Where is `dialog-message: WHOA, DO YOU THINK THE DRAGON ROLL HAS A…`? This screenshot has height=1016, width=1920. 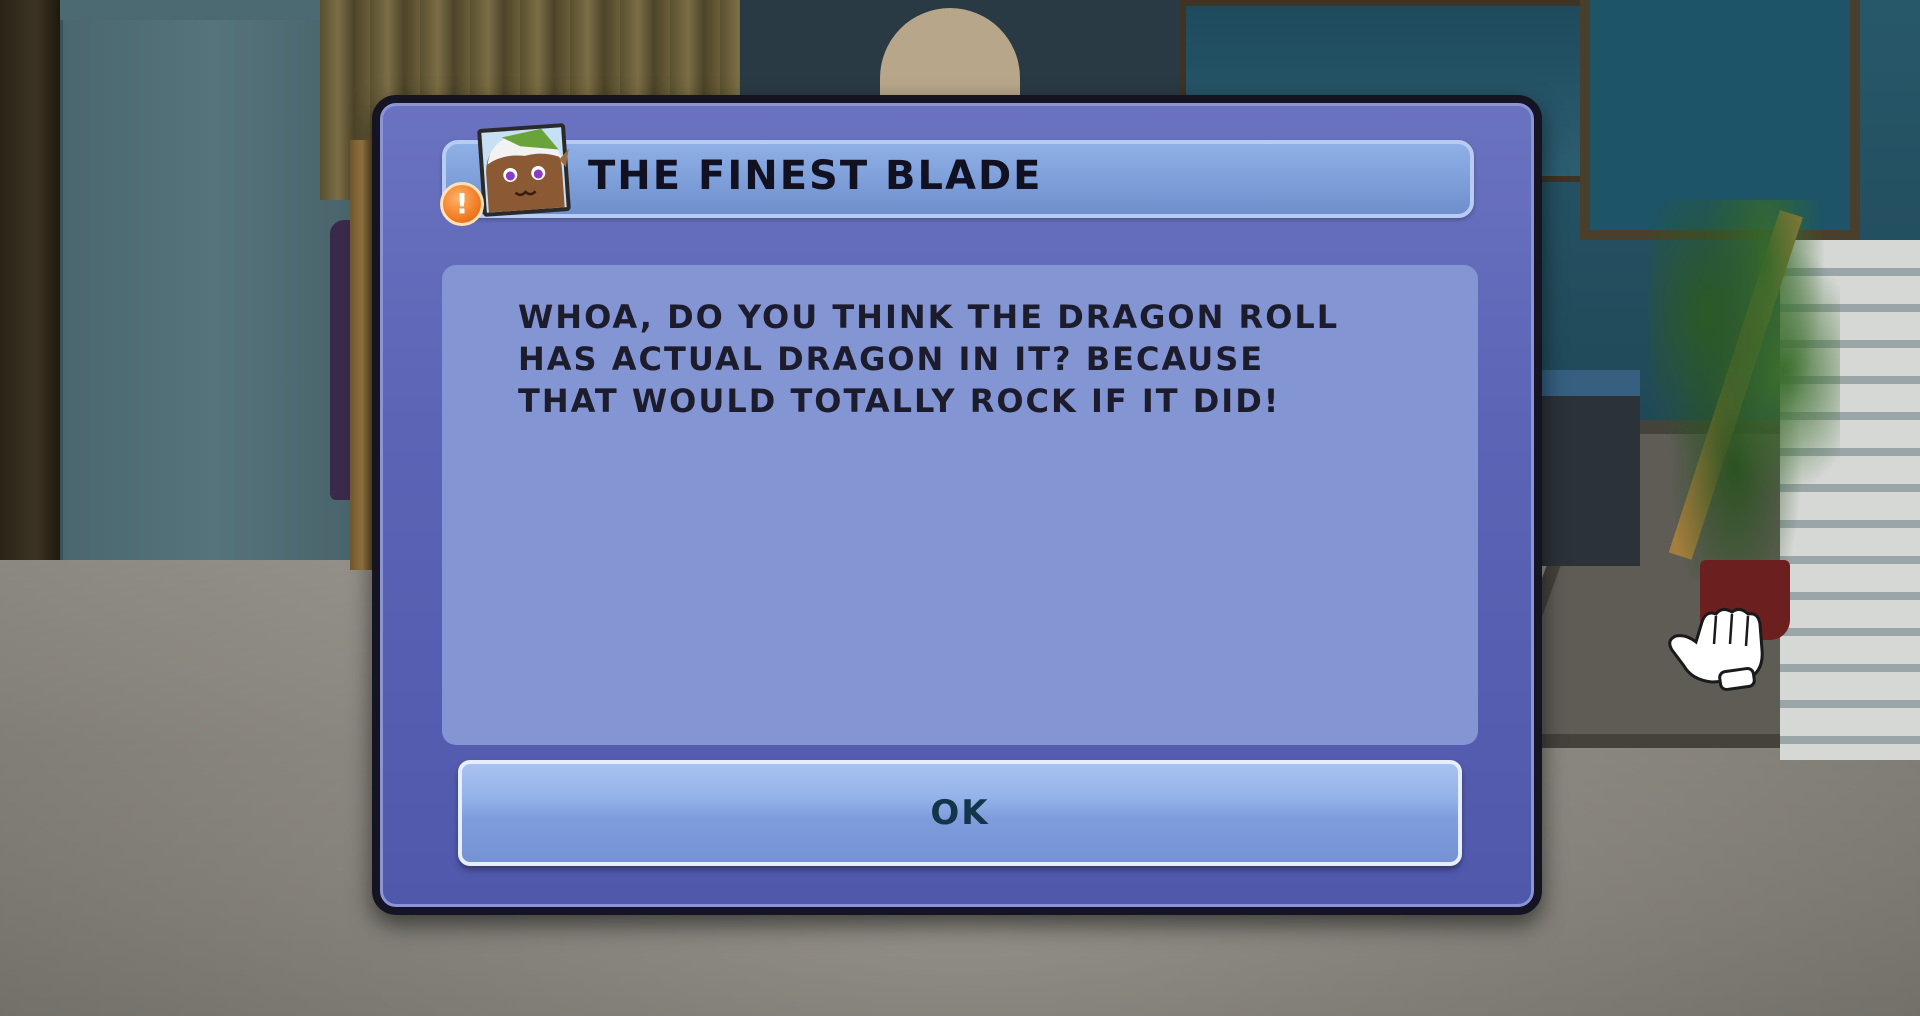
dialog-message: WHOA, DO YOU THINK THE DRAGON ROLL HAS A… is located at coordinates (929, 359).